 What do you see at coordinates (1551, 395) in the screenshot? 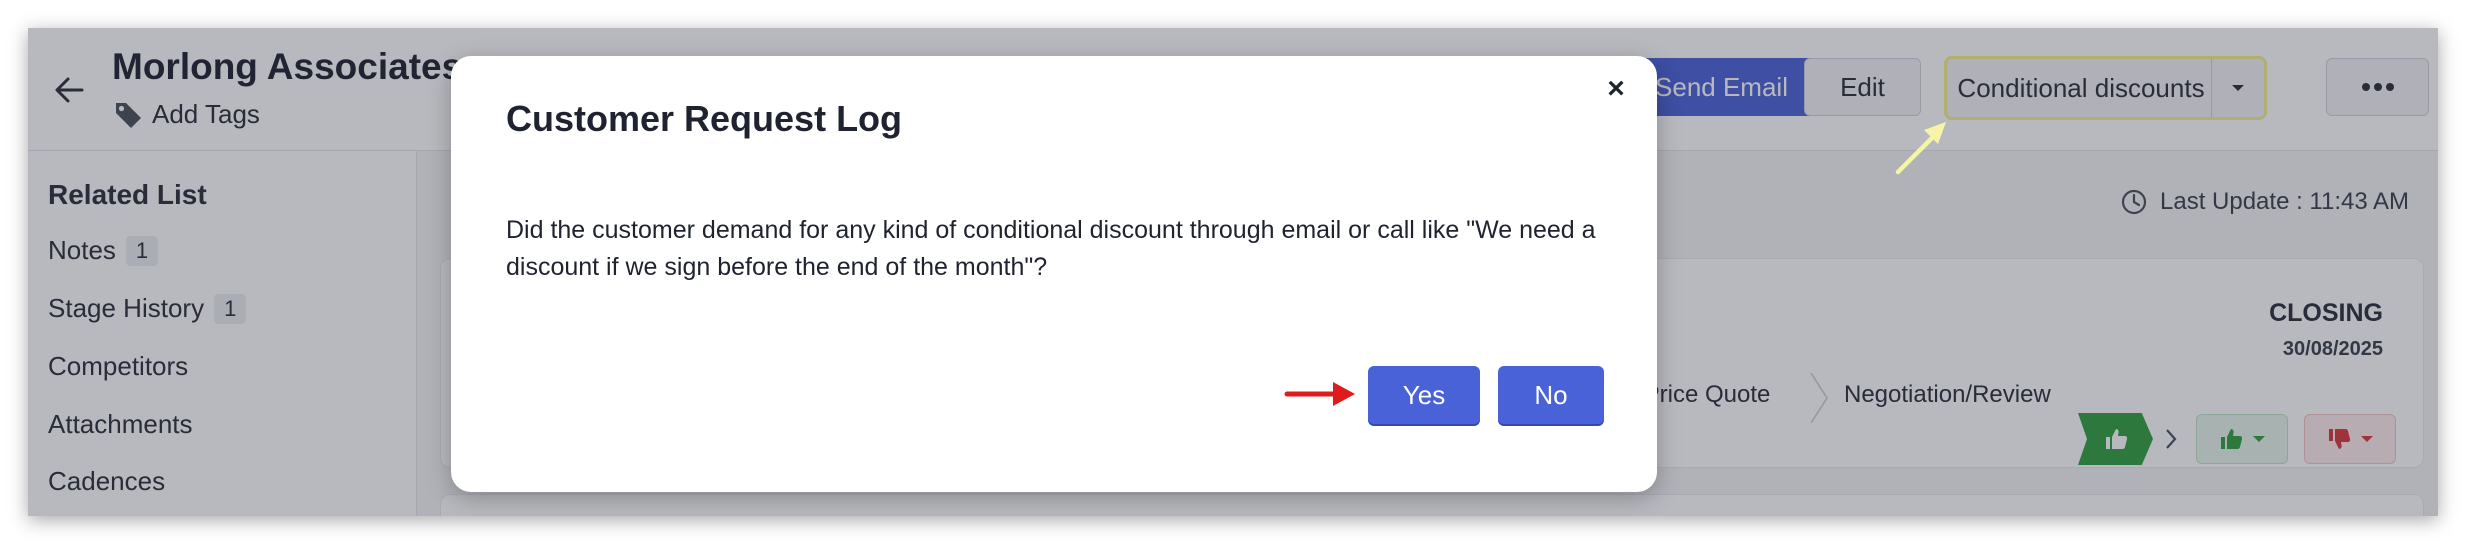
I see `no-button: No` at bounding box center [1551, 395].